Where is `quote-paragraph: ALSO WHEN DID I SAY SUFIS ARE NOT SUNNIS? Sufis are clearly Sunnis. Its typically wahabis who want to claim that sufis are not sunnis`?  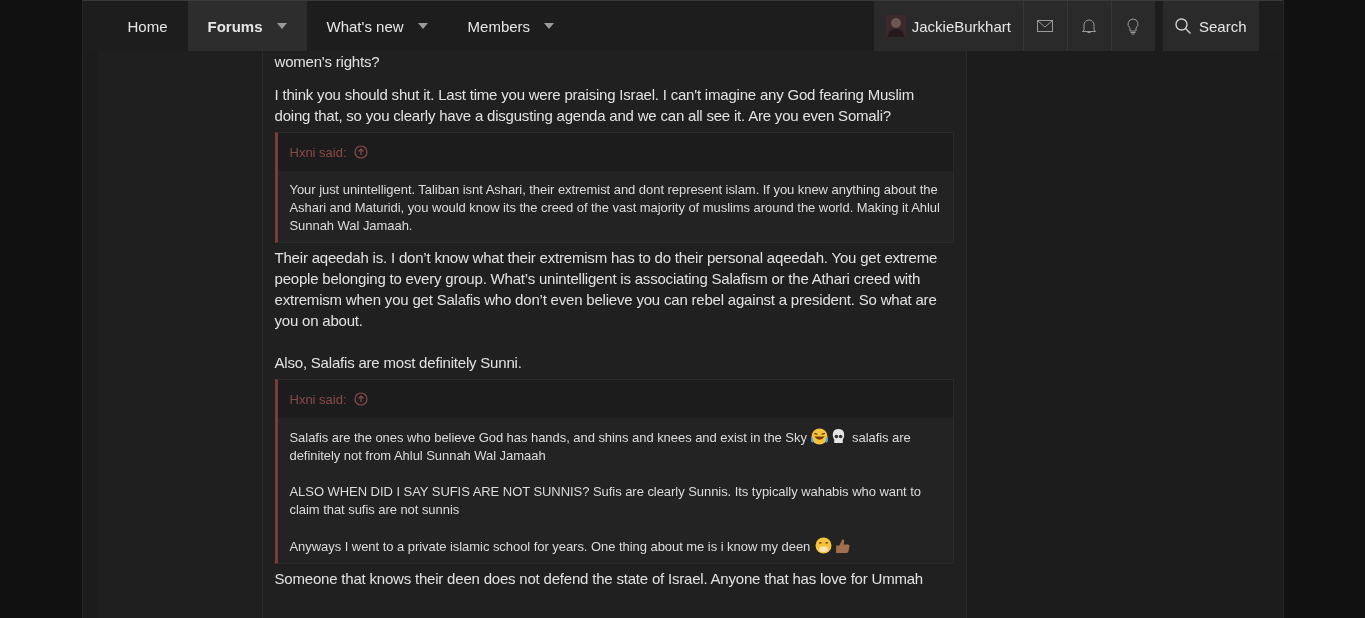
quote-paragraph: ALSO WHEN DID I SAY SUFIS ARE NOT SUNNIS? Sufis are clearly Sunnis. Its typically wahabis who want to claim that sufis are not sunnis is located at coordinates (605, 501).